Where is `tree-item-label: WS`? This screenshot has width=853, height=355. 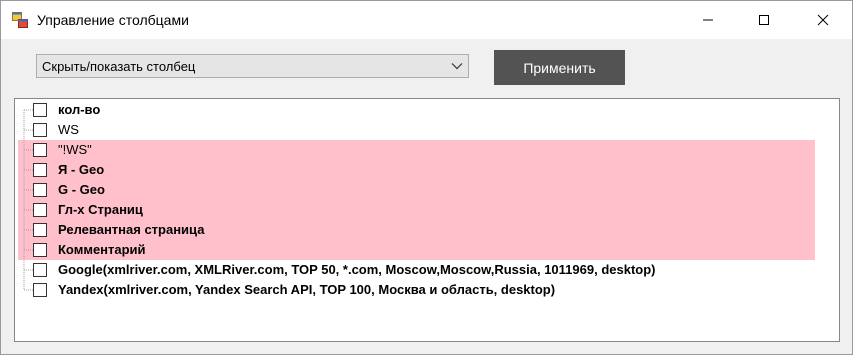
tree-item-label: WS is located at coordinates (68, 129).